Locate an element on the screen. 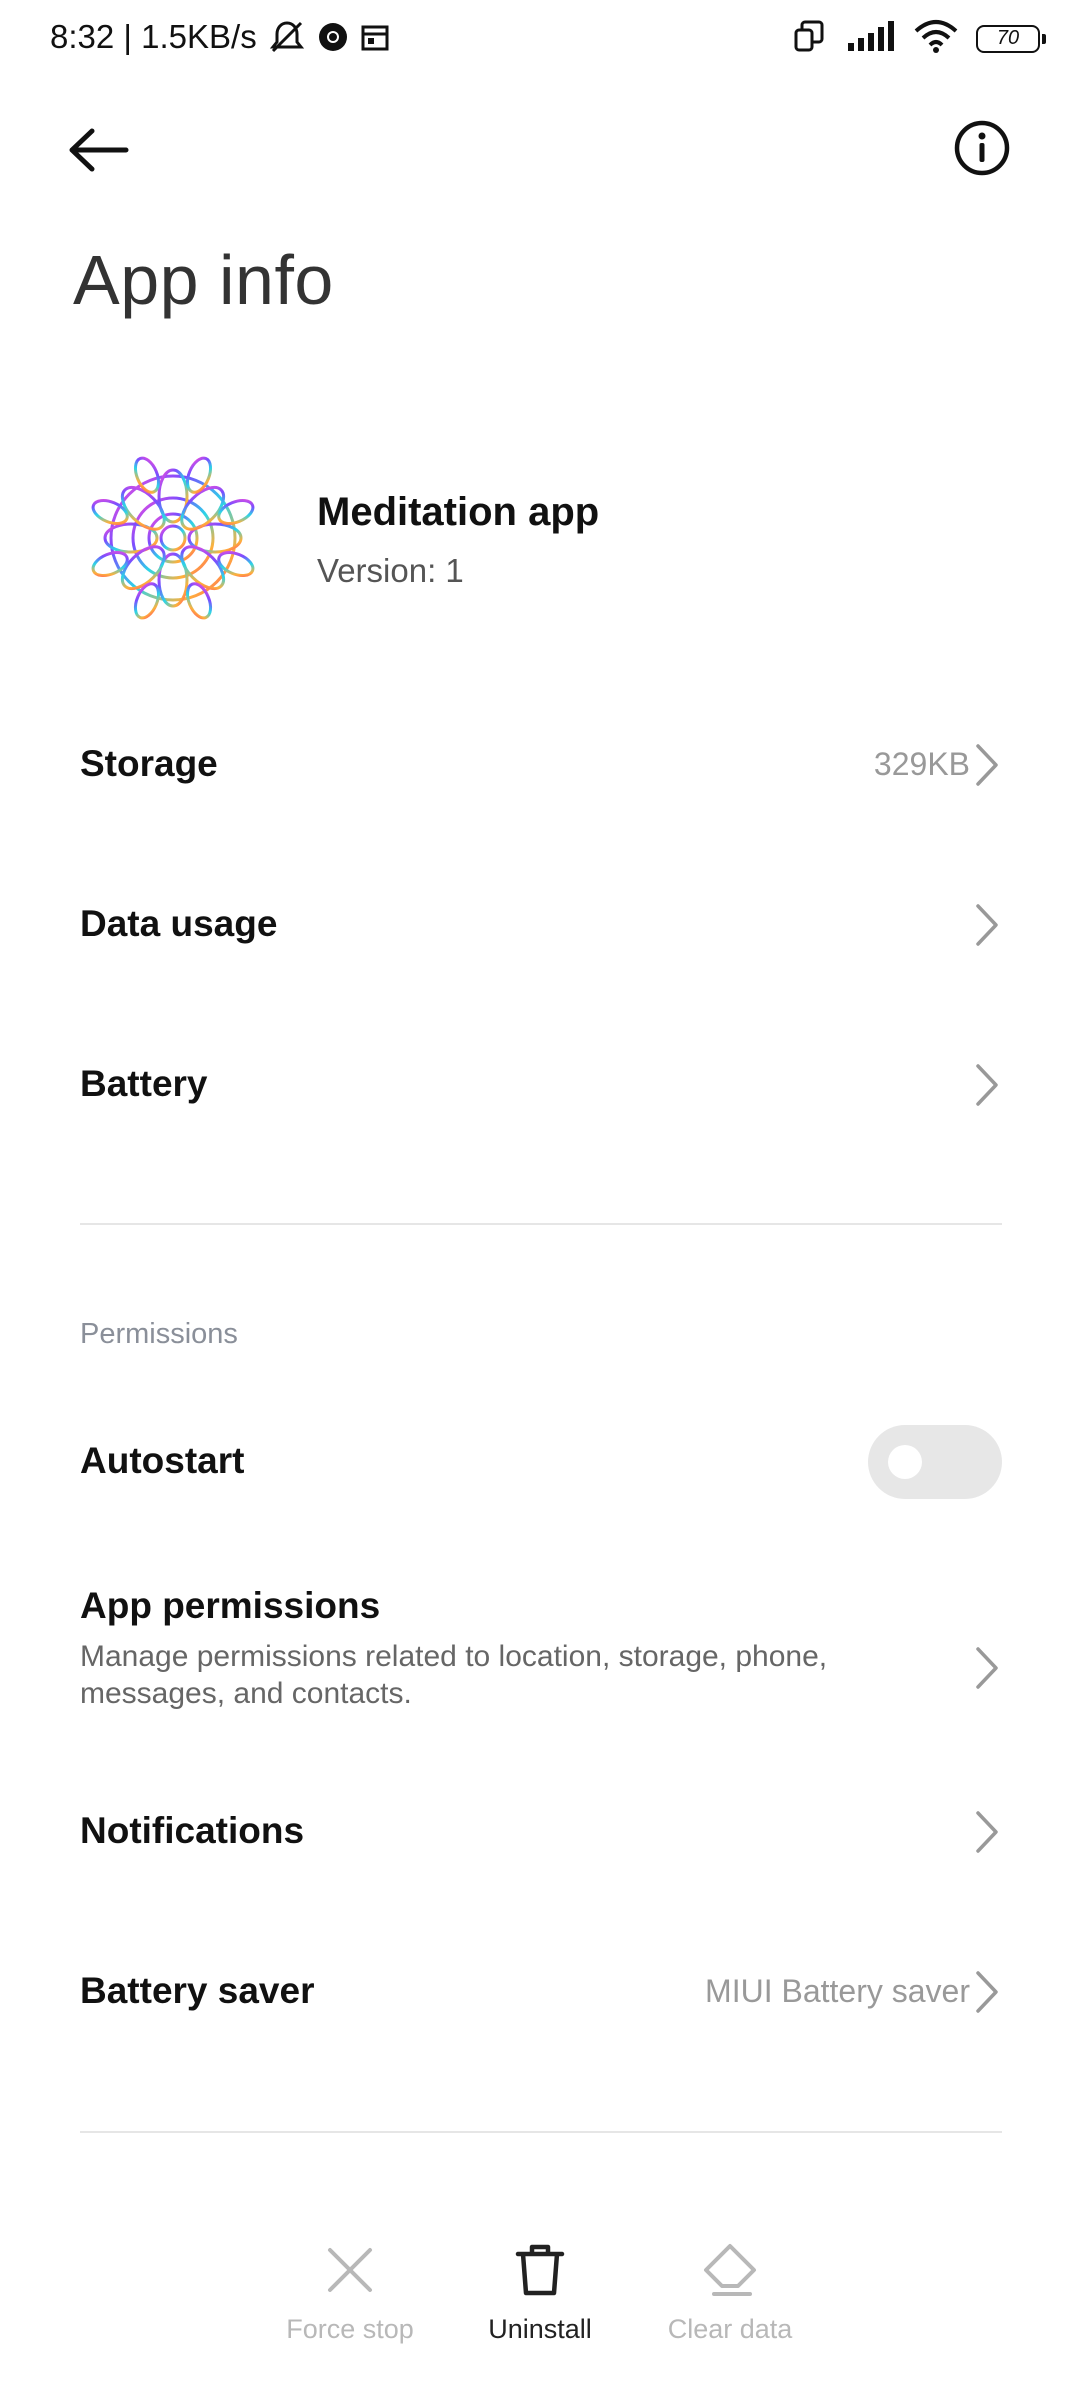 The image size is (1080, 2400). battery-label: Battery is located at coordinates (144, 1083).